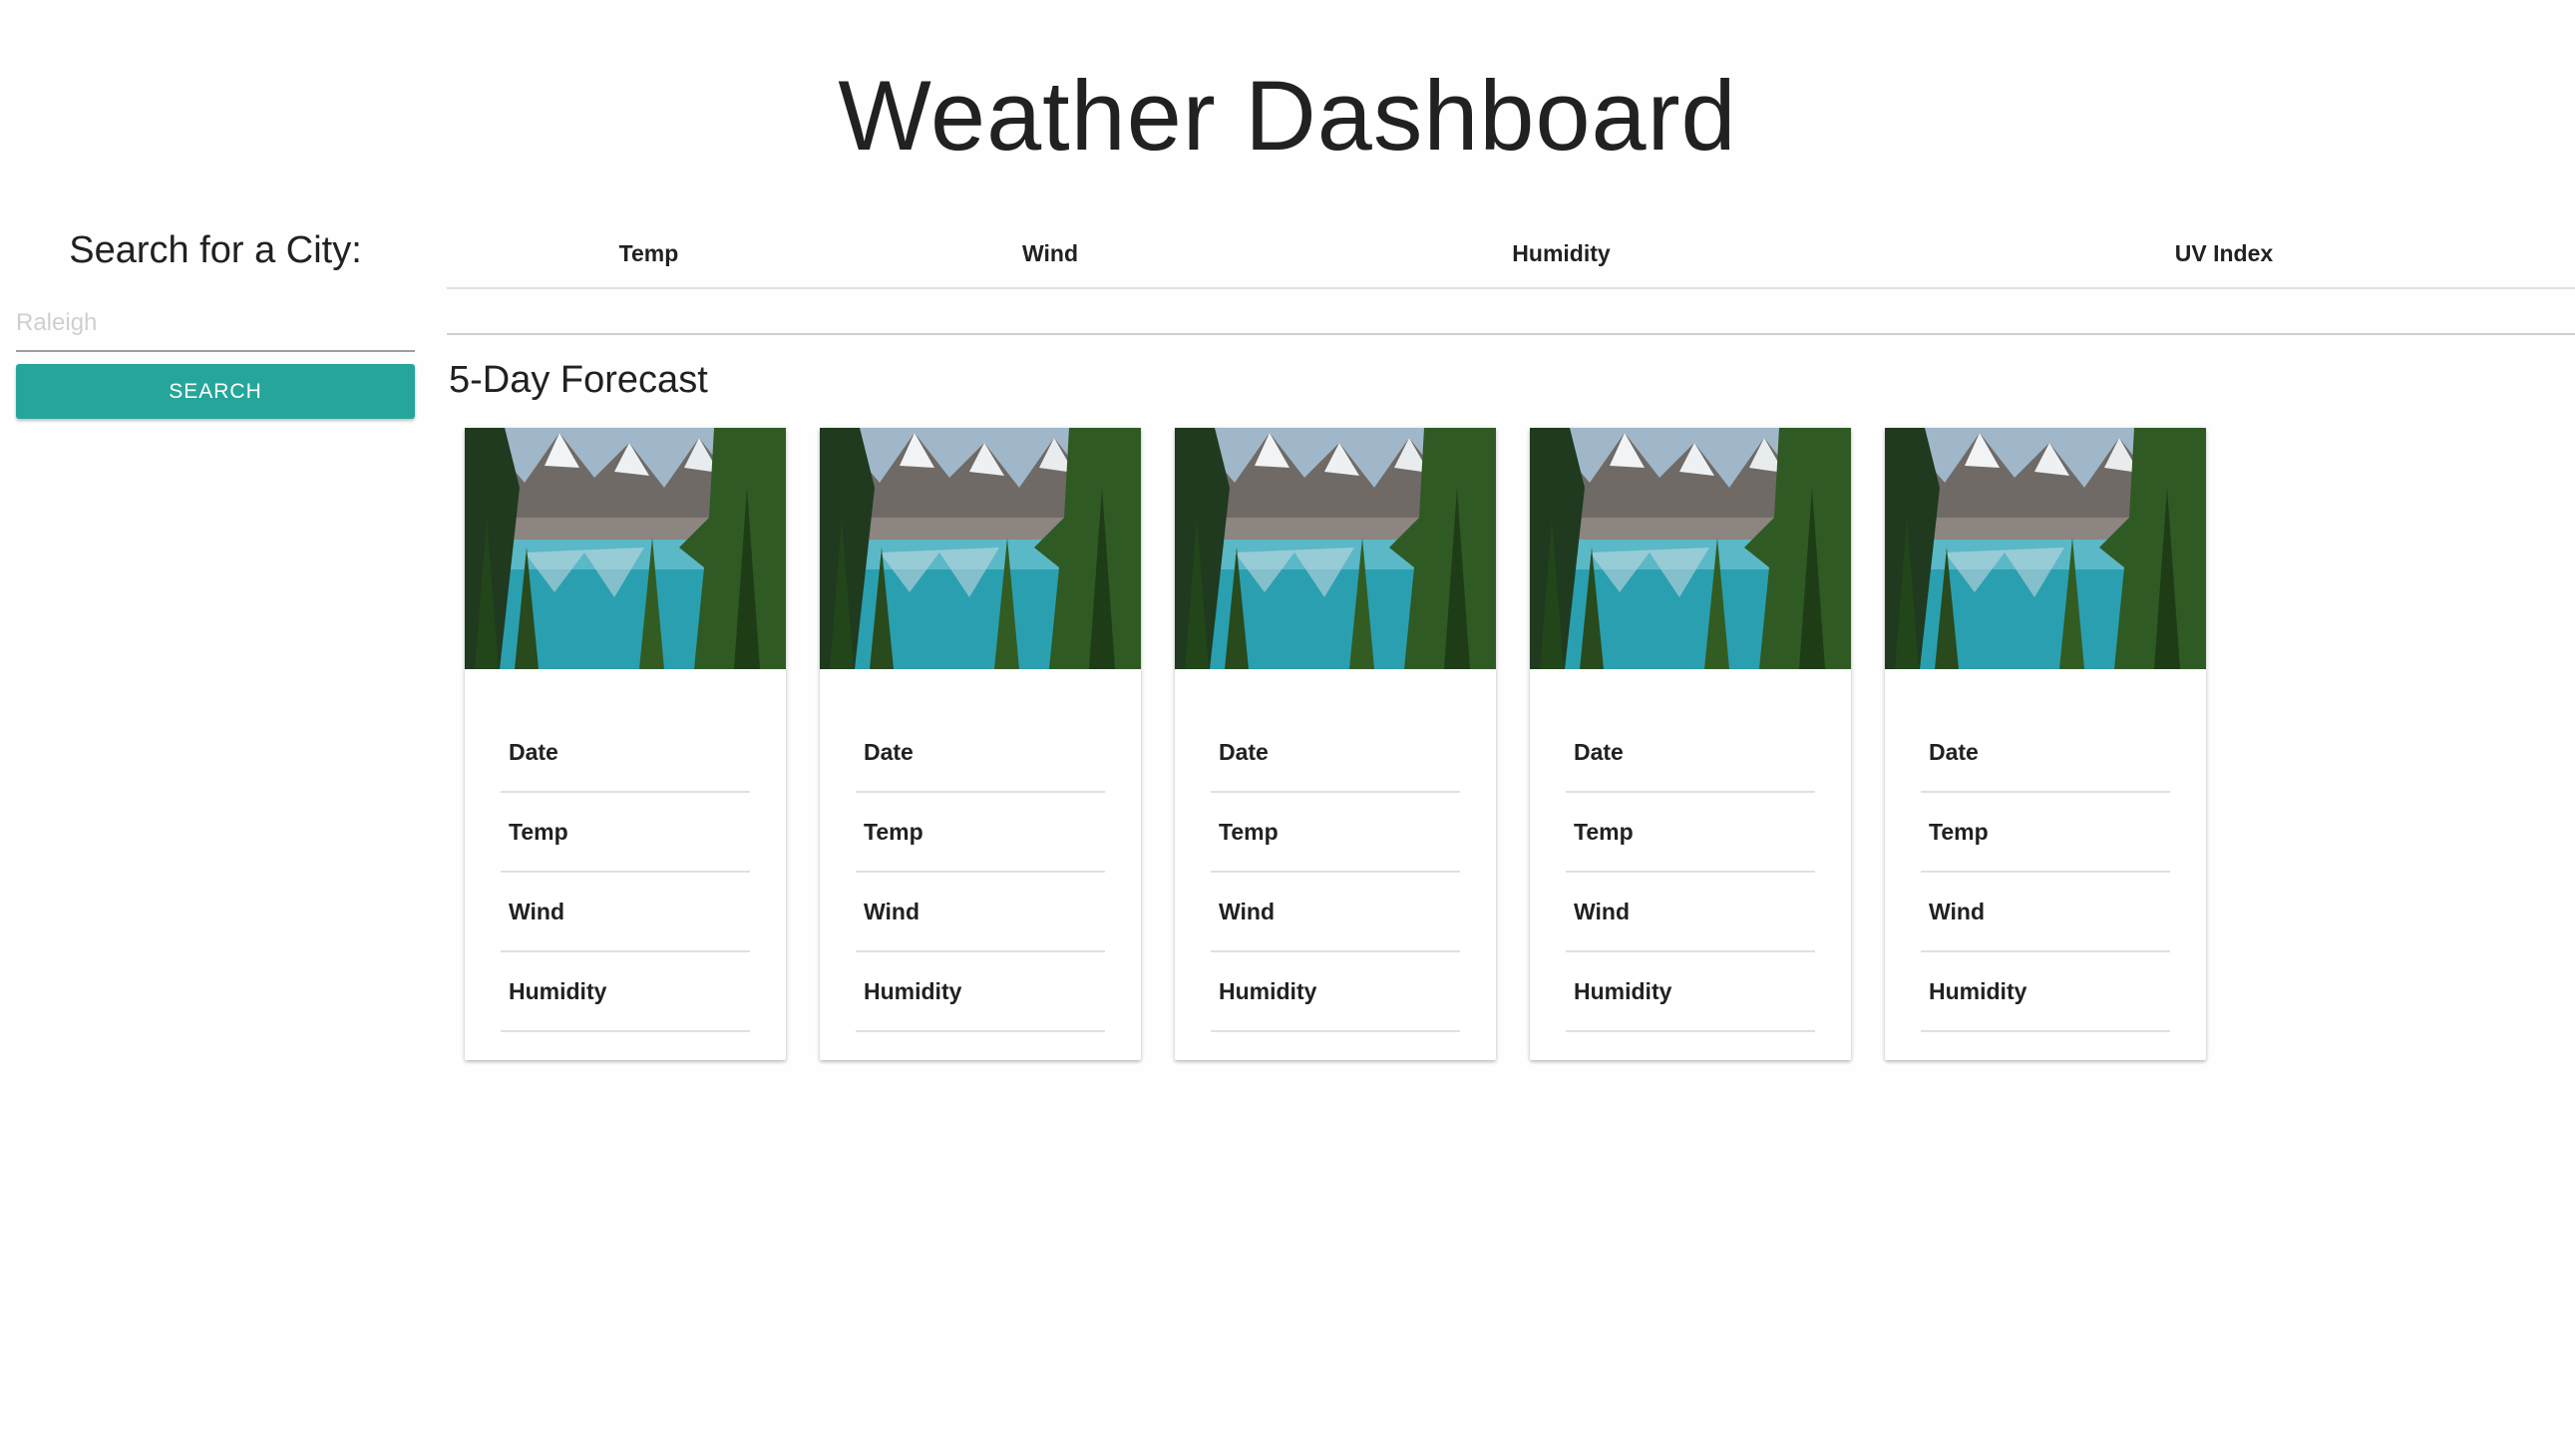  I want to click on current-weather-header: Temp Wind Humidity UV Index, so click(1511, 254).